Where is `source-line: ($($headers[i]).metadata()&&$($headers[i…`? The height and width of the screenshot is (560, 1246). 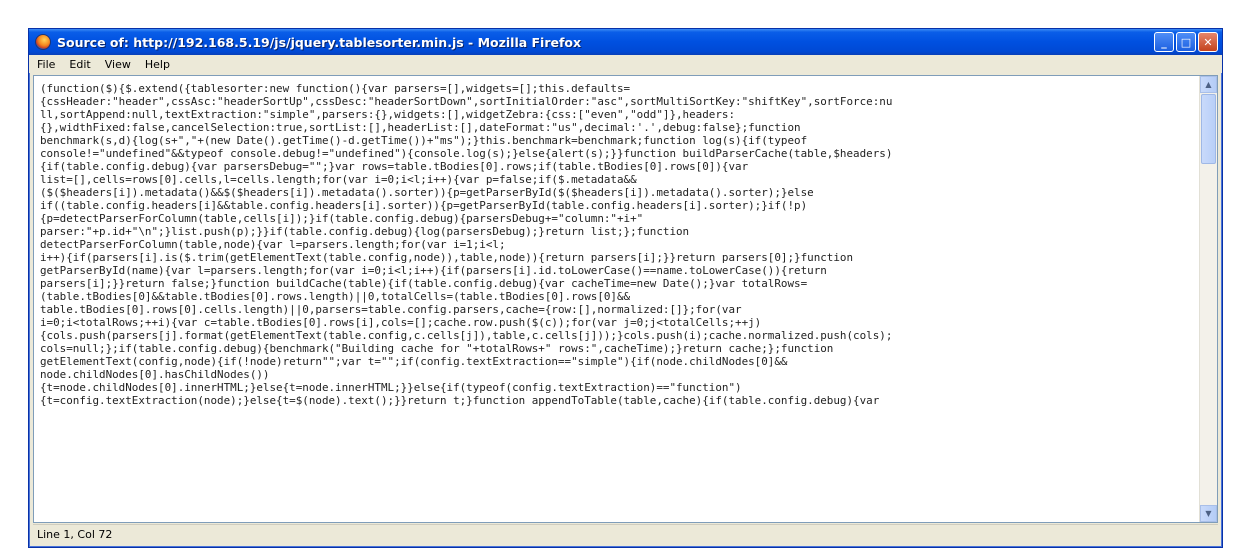
source-line: ($($headers[i]).metadata()&&$($headers[i… is located at coordinates (427, 192).